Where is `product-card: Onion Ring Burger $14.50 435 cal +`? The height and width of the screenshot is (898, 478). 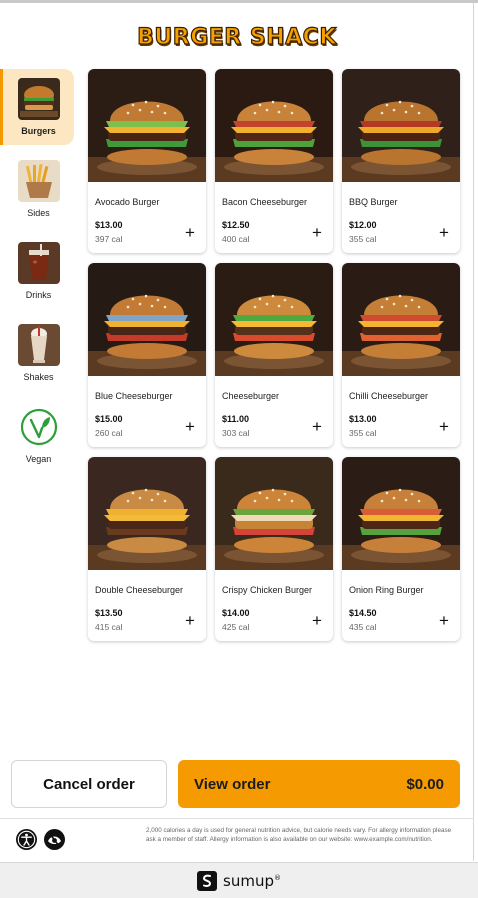 product-card: Onion Ring Burger $14.50 435 cal + is located at coordinates (401, 549).